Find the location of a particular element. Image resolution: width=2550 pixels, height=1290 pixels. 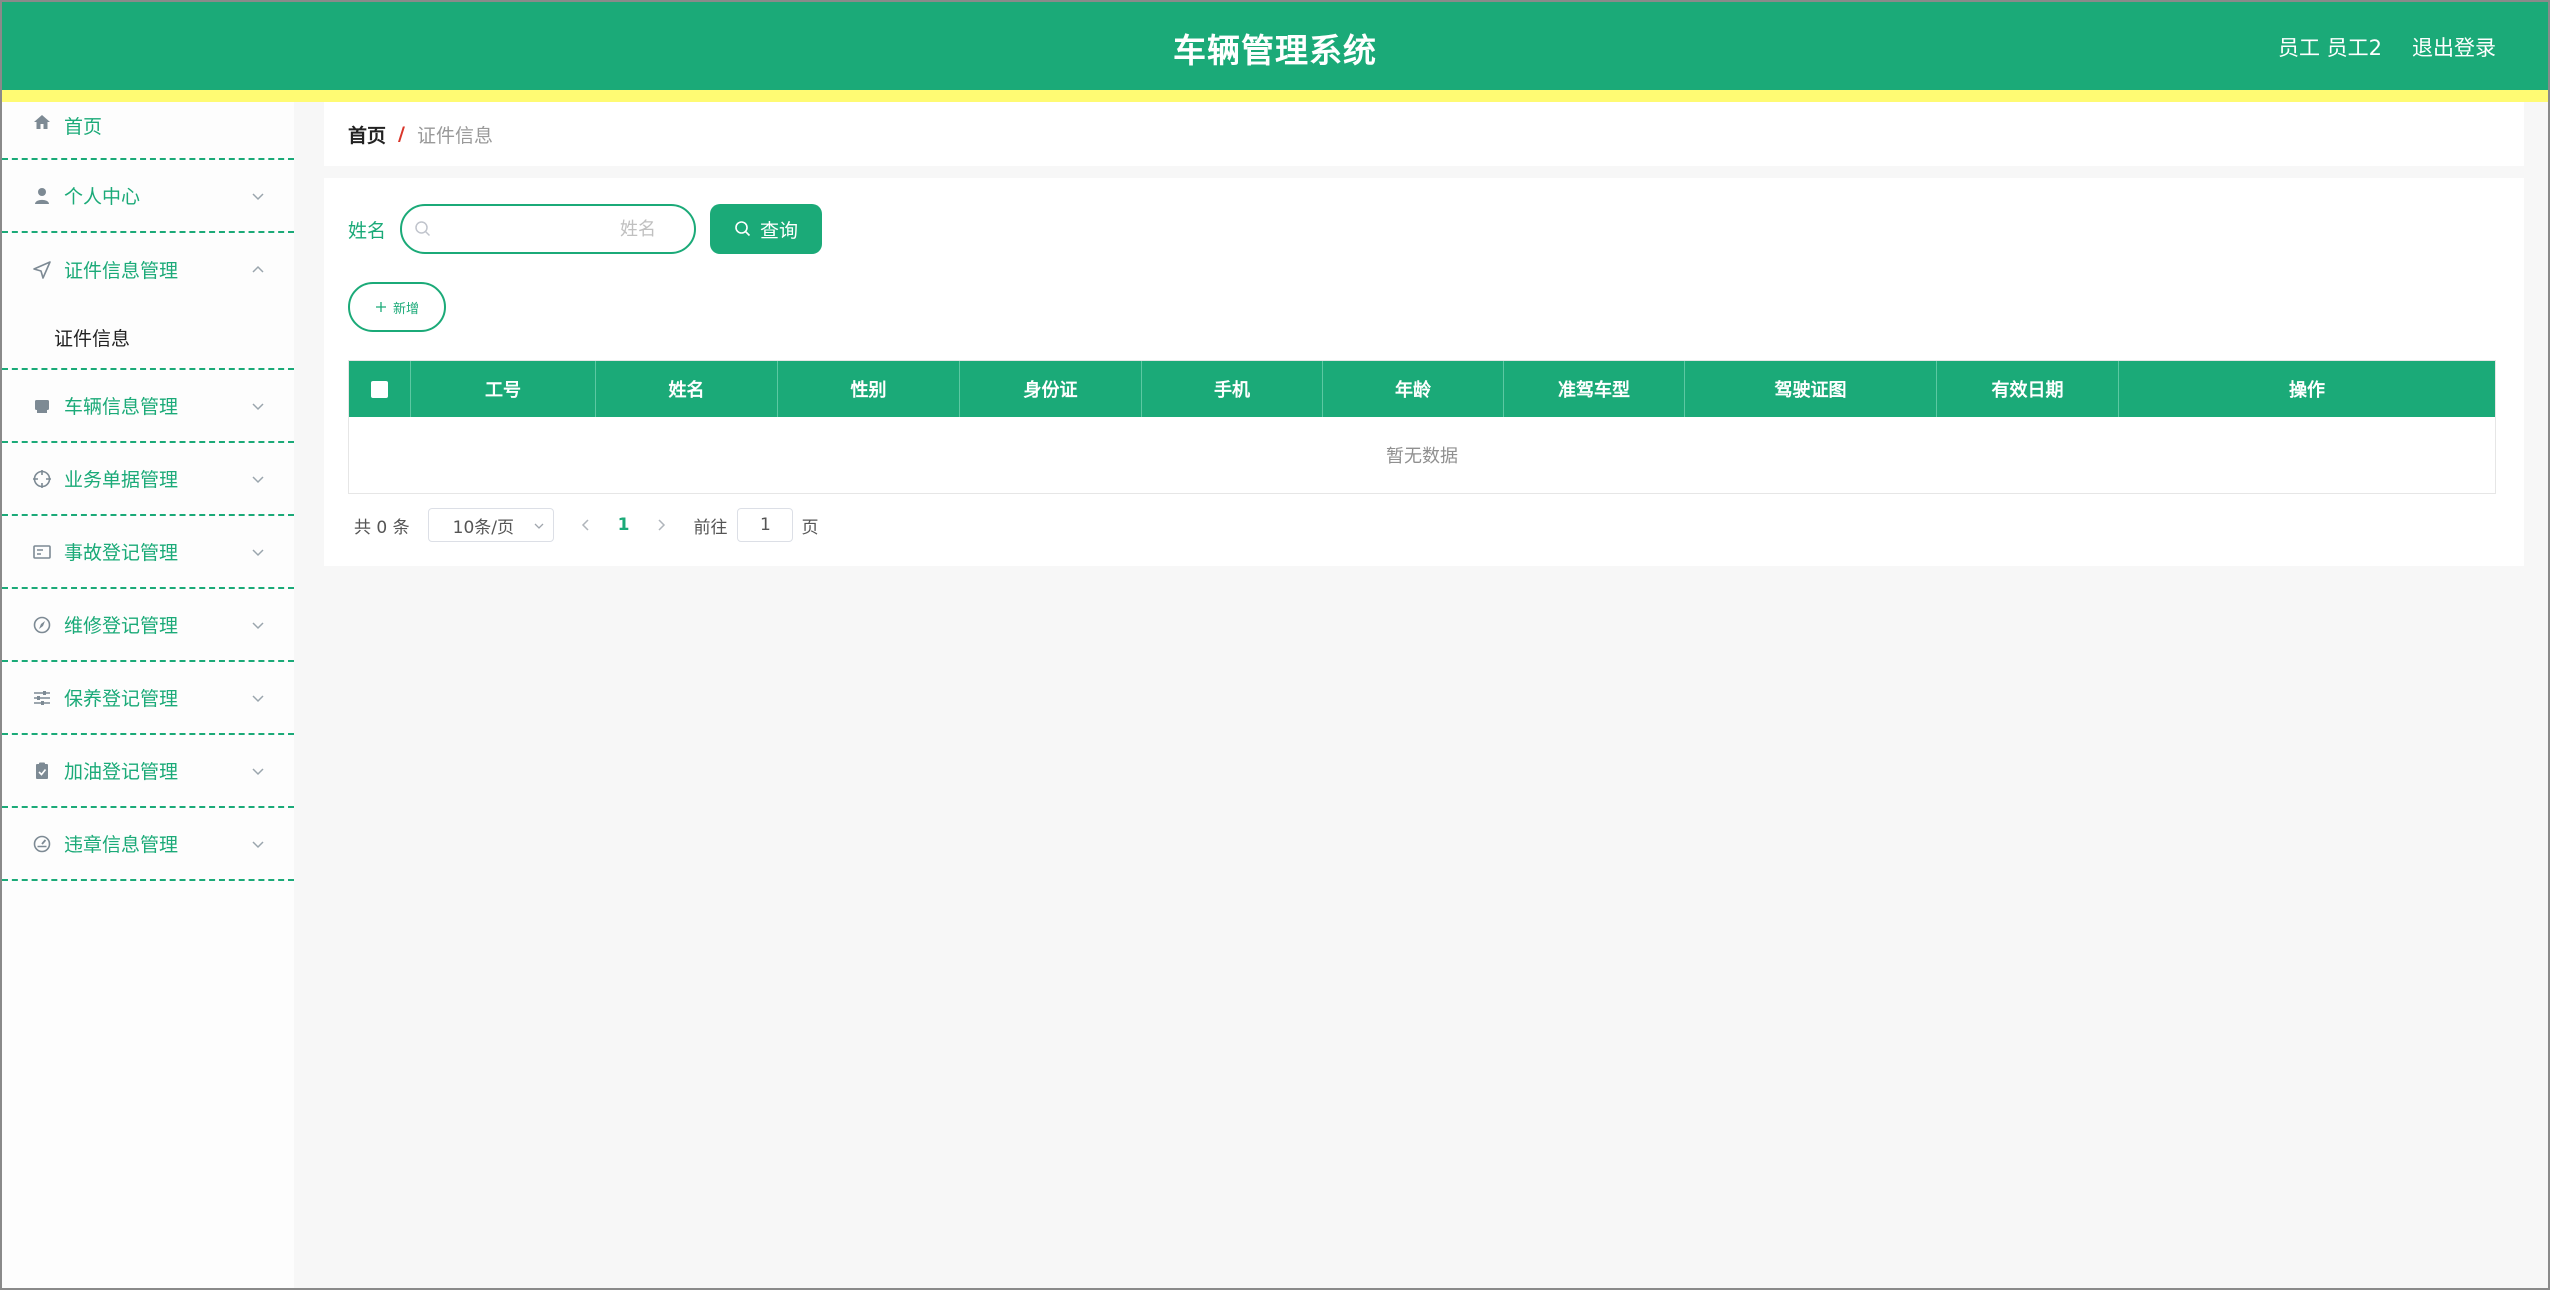

sidebar-item-maintenance-registration: 保养登记管理 is located at coordinates (148, 698).